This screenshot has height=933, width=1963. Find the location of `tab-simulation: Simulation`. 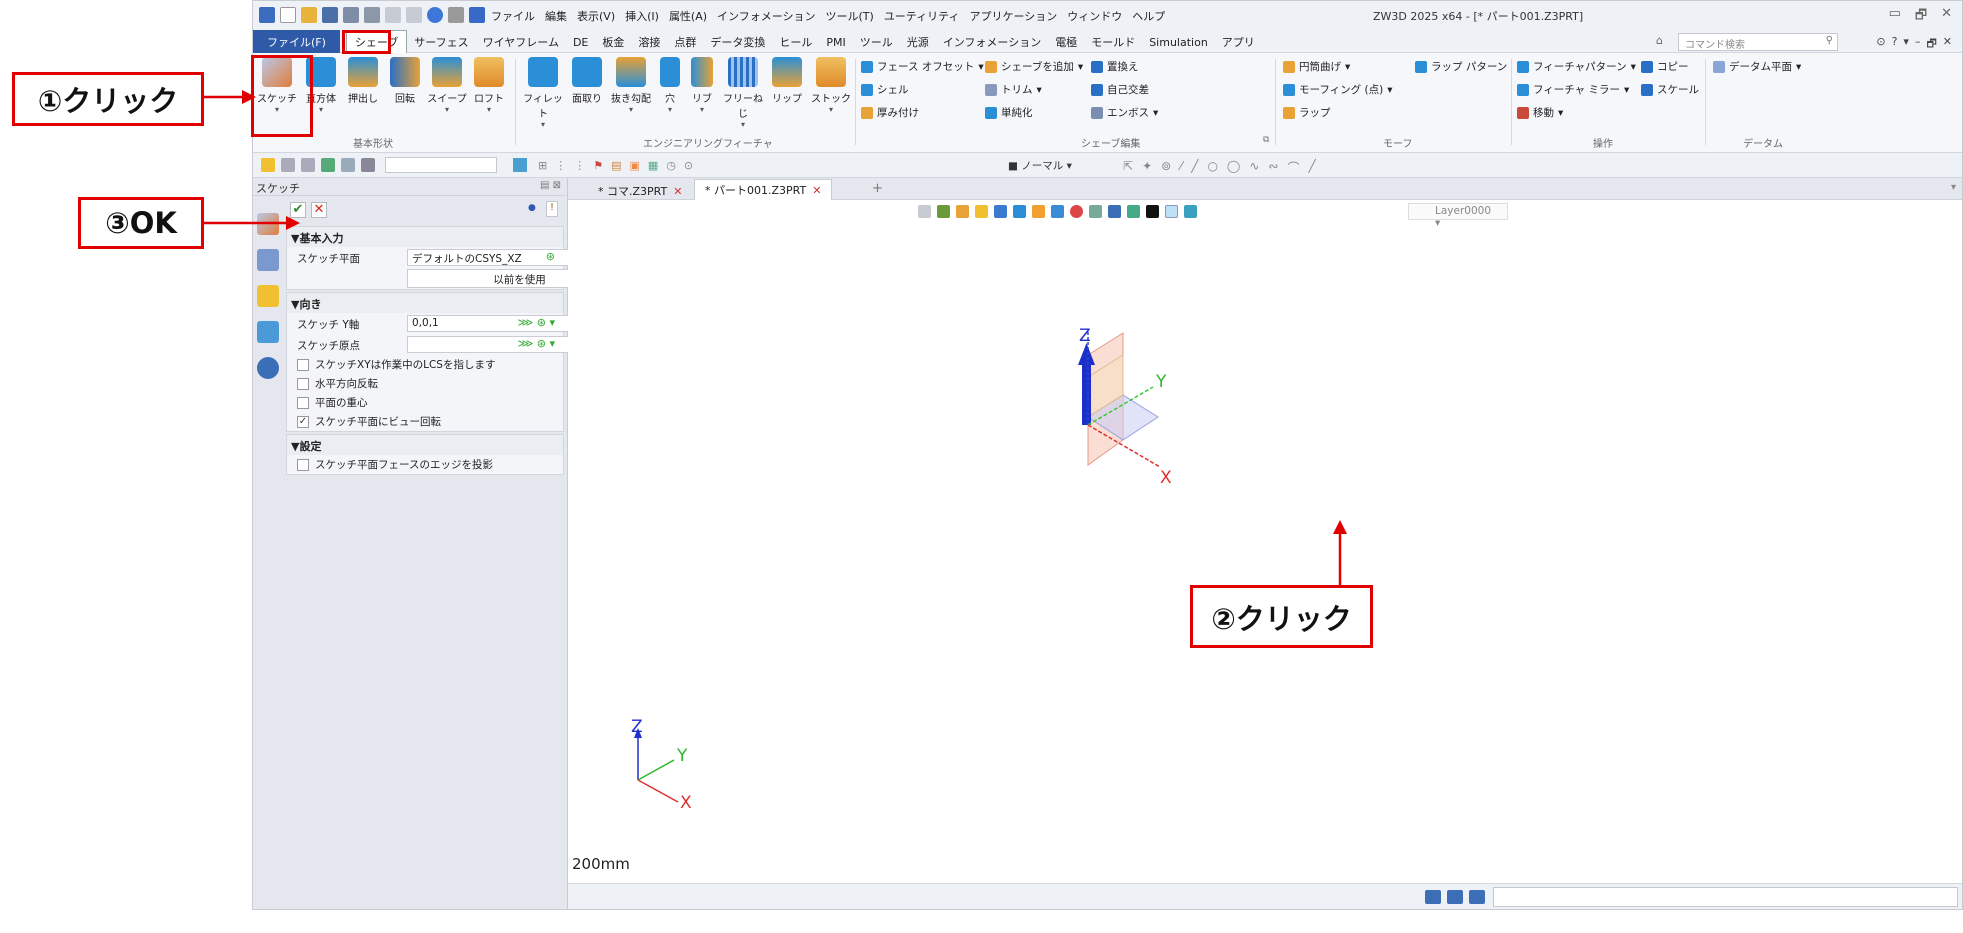

tab-simulation: Simulation is located at coordinates (1178, 42).